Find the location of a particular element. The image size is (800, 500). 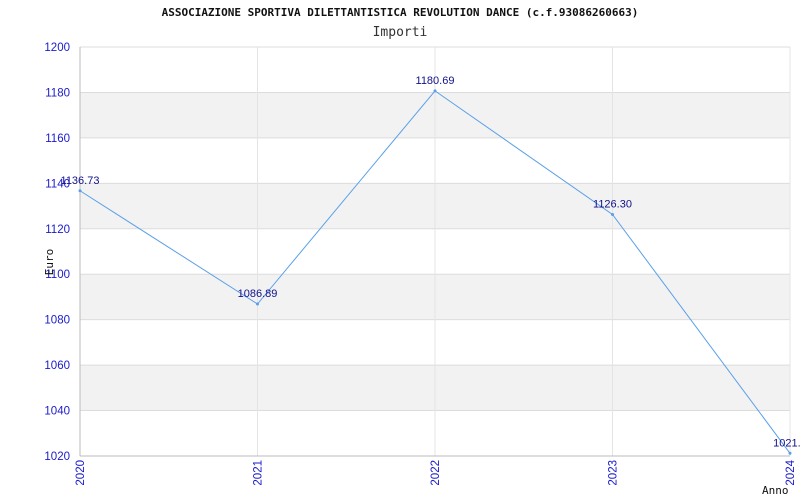

x-tick-label: 2024 is located at coordinates (791, 472).